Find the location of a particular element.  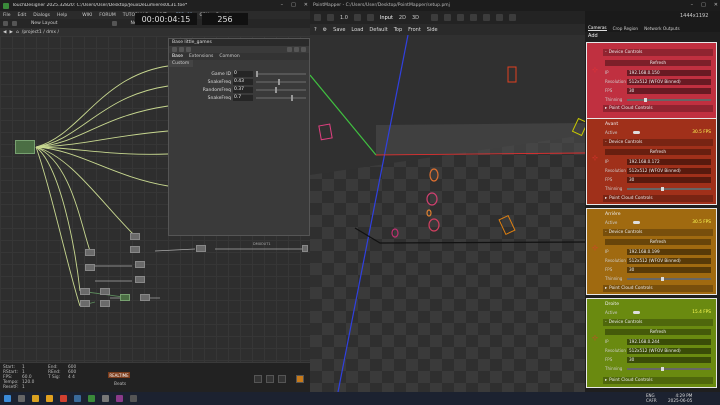

camera-icon is located at coordinates (370, 17).